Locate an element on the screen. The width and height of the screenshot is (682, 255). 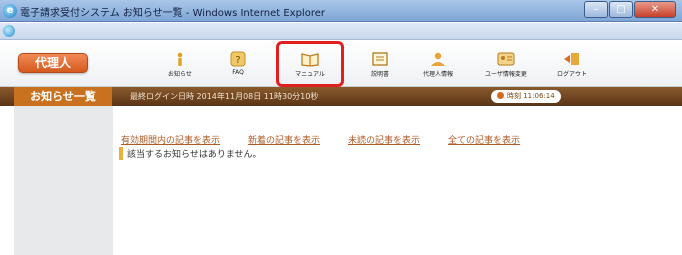
no-results-message: 該当するお知らせはありません。 is located at coordinates (190, 153).